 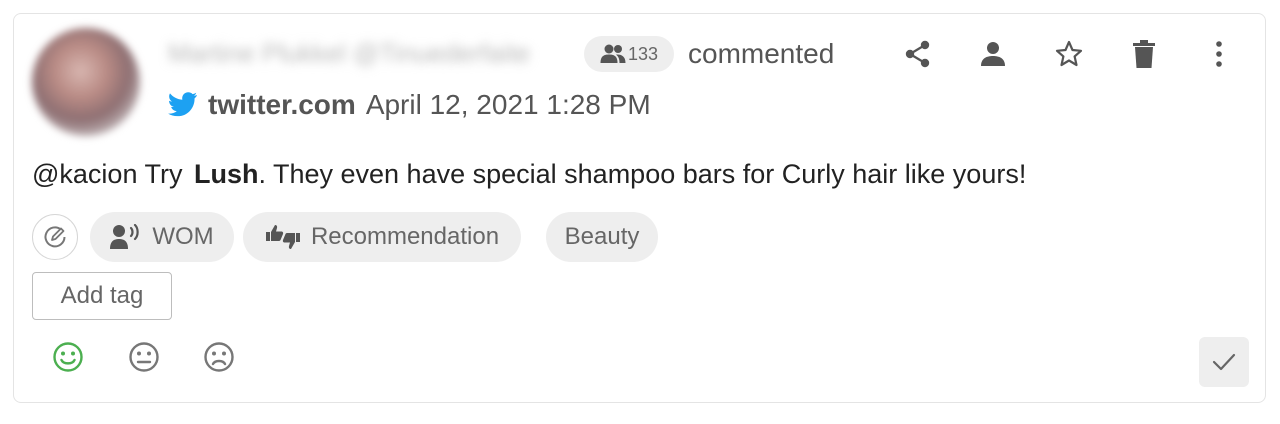 I want to click on followers-badge: 133, so click(x=629, y=54).